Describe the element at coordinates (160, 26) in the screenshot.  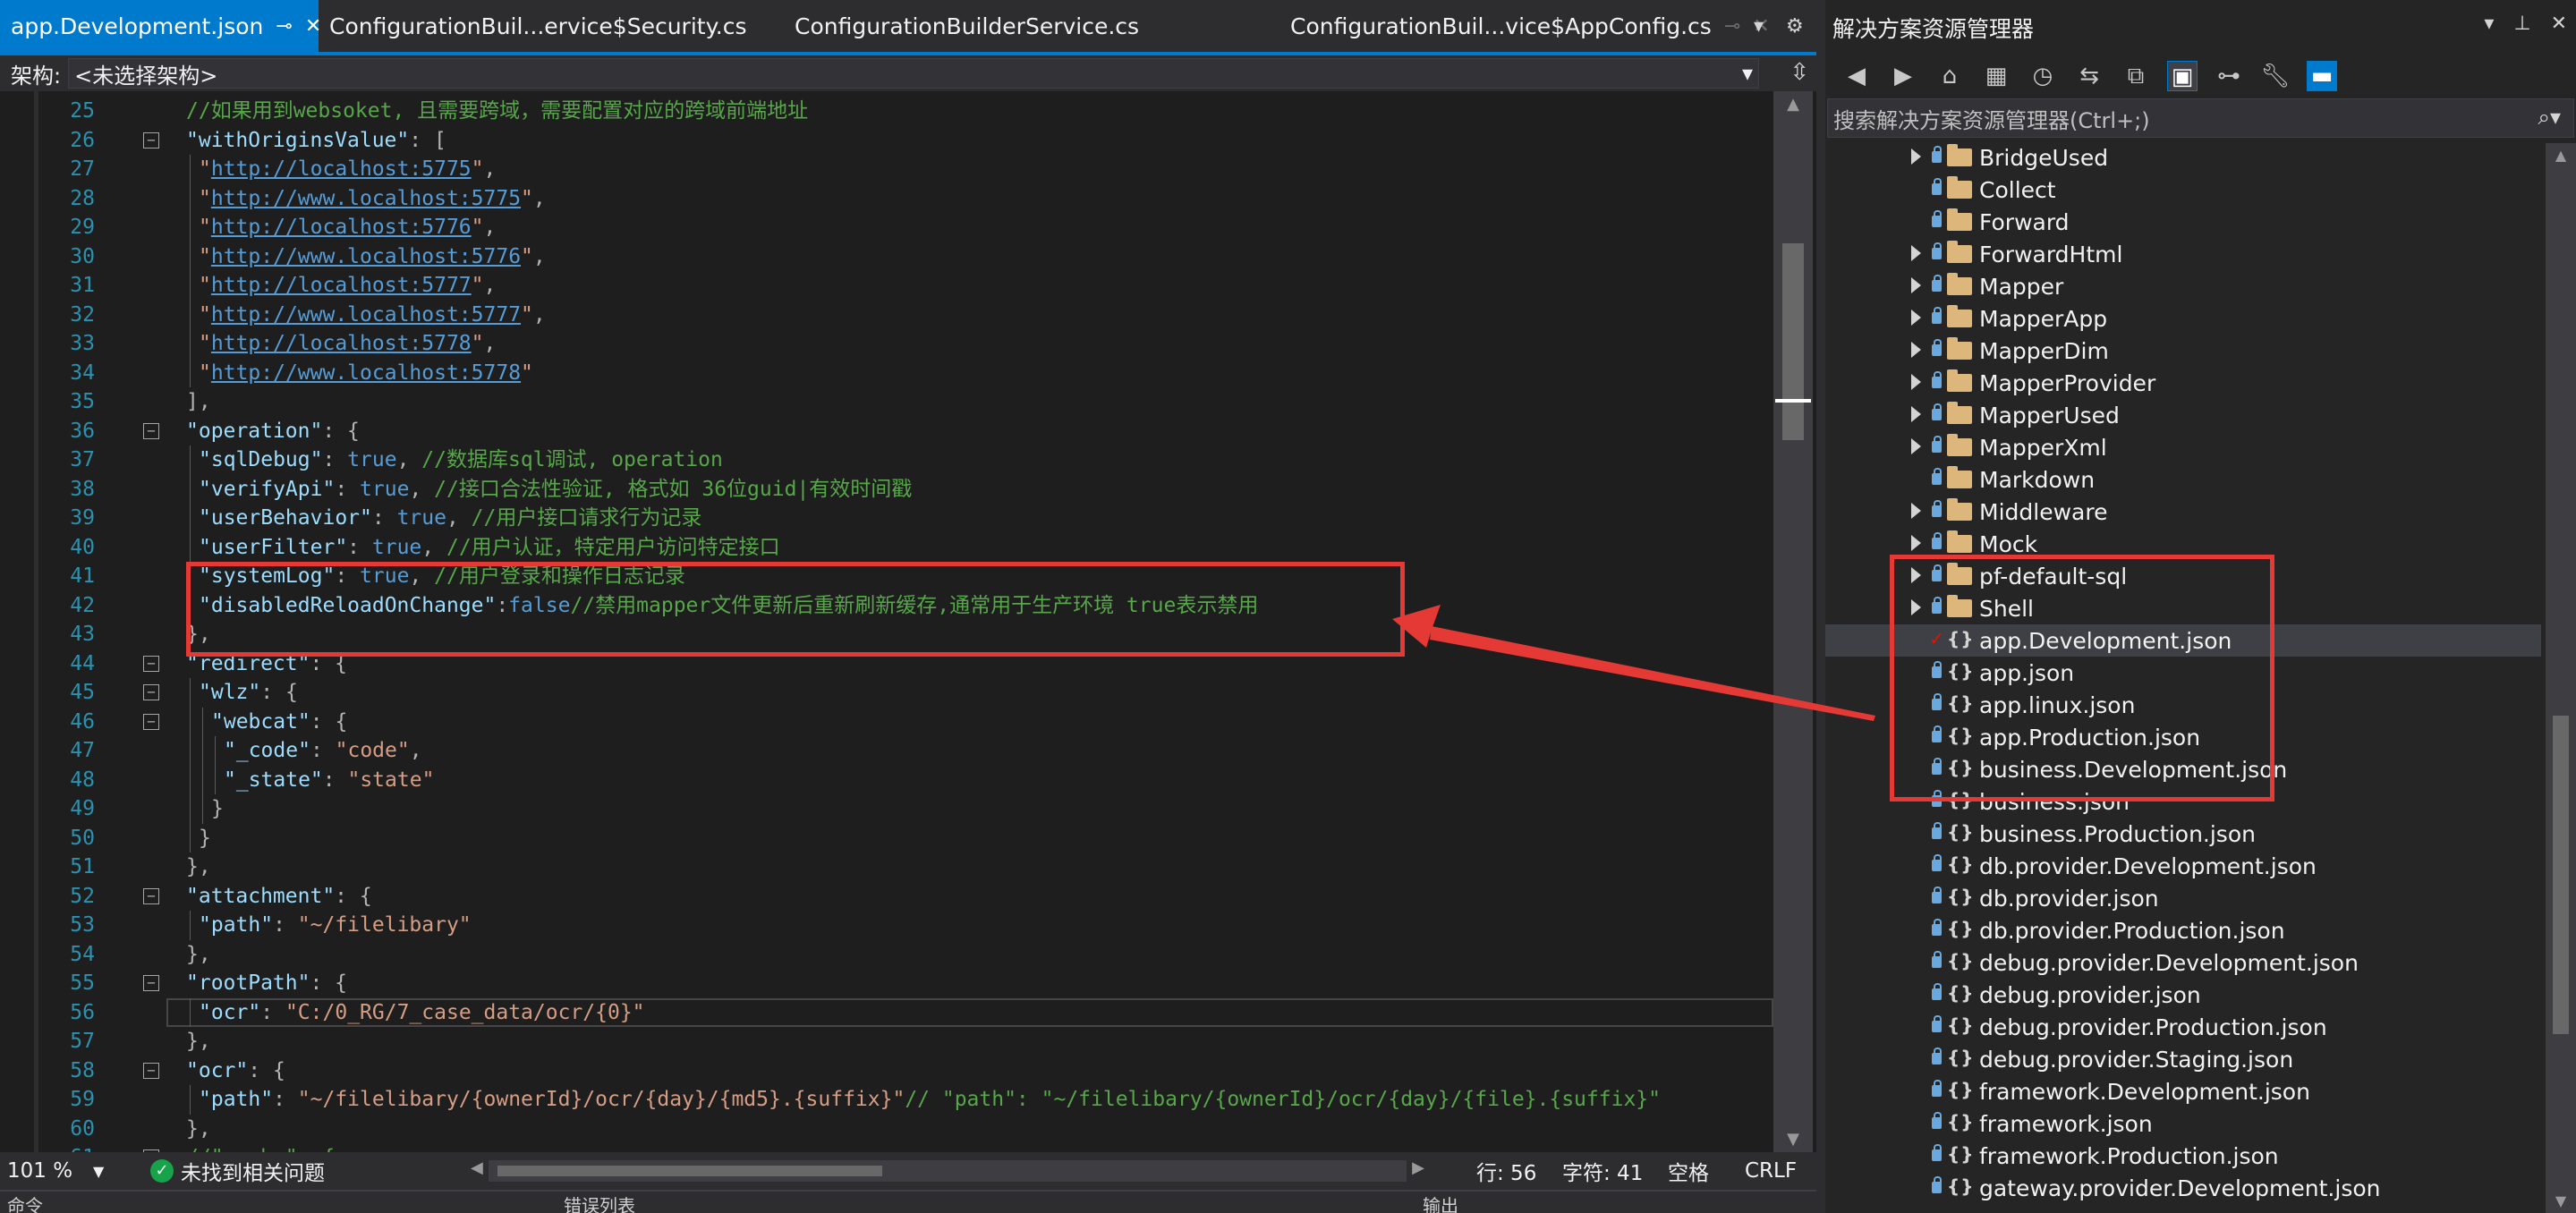
I see `tab-app-development-json: app.Development.json ⊸ ✕` at that location.